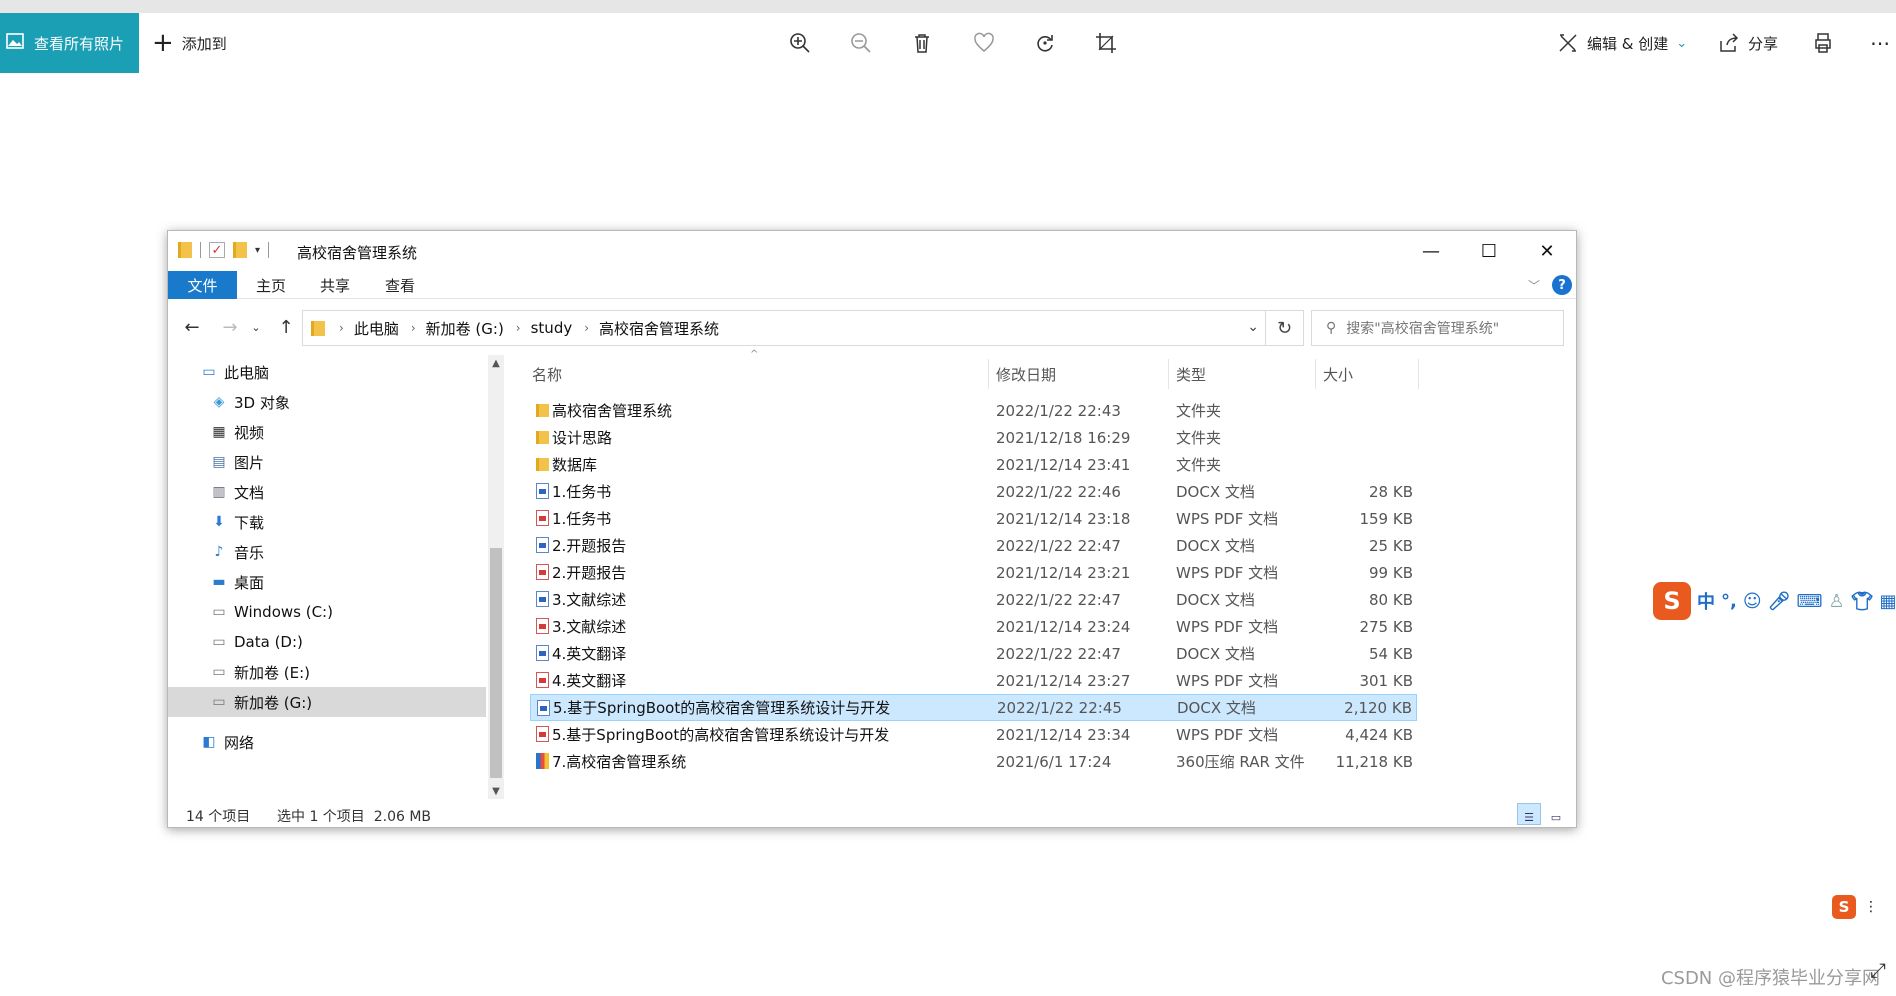 The image size is (1896, 996). What do you see at coordinates (69, 43) in the screenshot?
I see `view-all-photos-button: 查看所有照片` at bounding box center [69, 43].